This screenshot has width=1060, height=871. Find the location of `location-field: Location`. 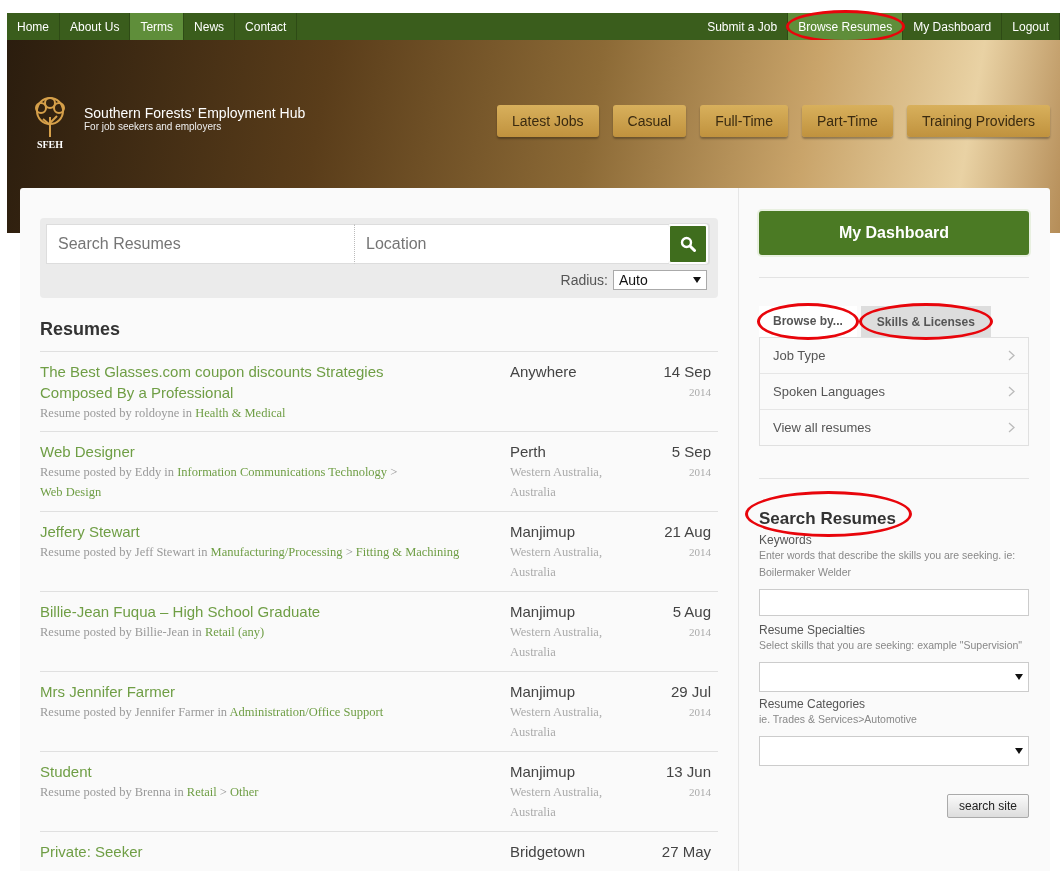

location-field: Location is located at coordinates (512, 244).